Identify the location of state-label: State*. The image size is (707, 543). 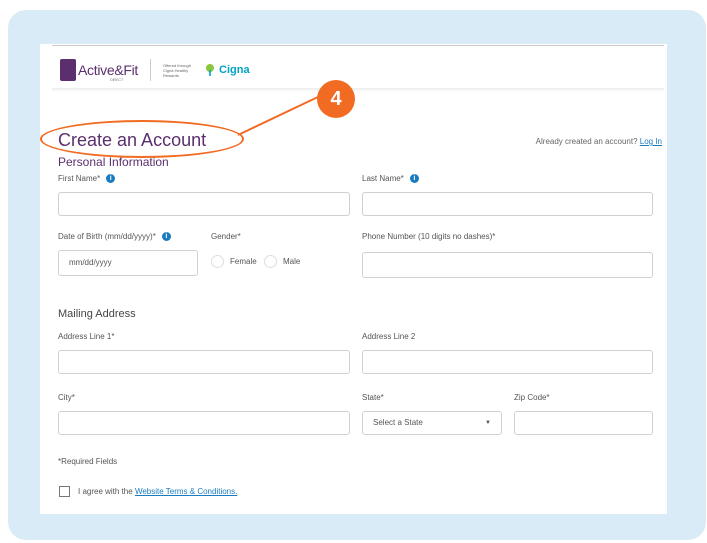
(373, 397).